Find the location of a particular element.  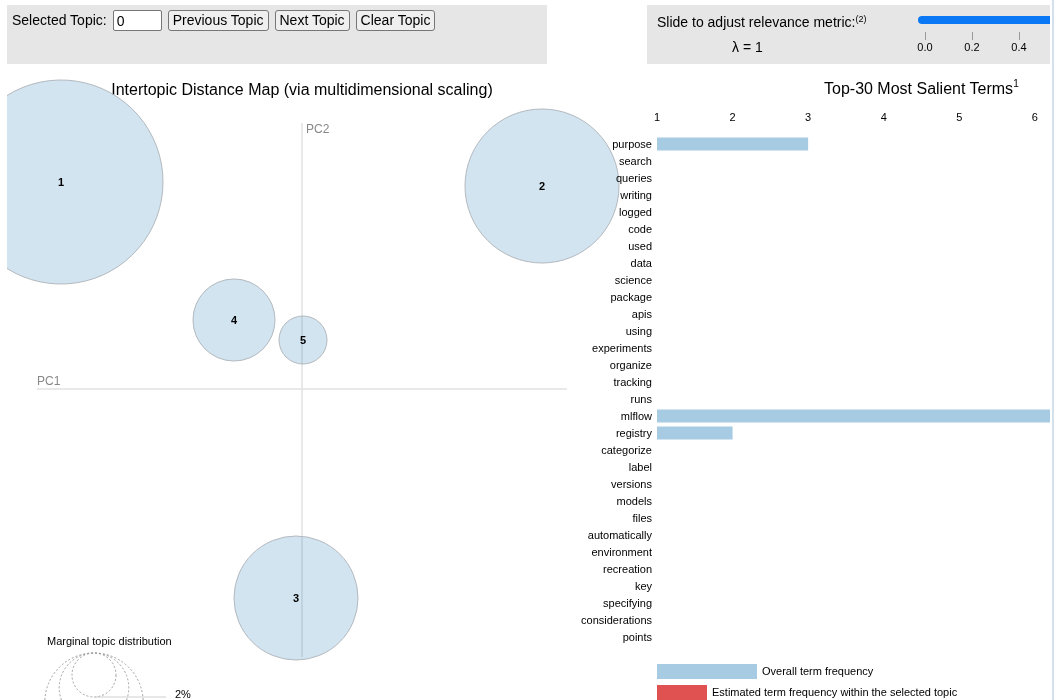

slider-tick-label: 0.4 is located at coordinates (1019, 43).